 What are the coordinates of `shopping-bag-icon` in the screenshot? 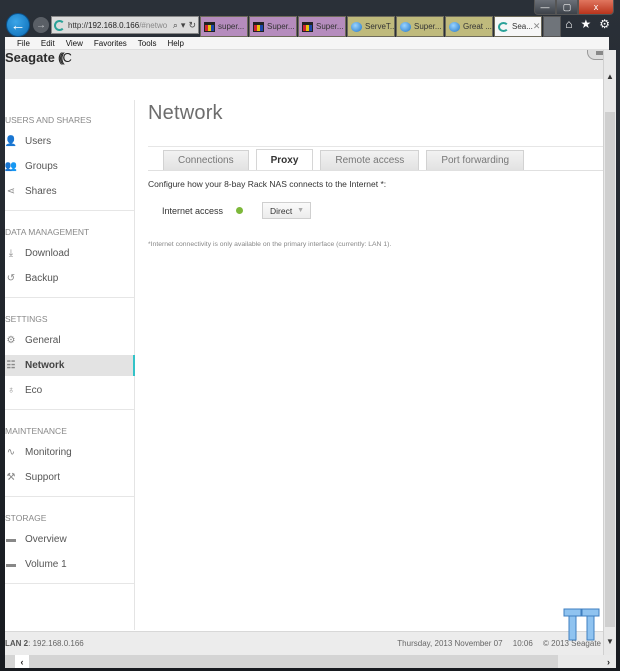 It's located at (209, 26).